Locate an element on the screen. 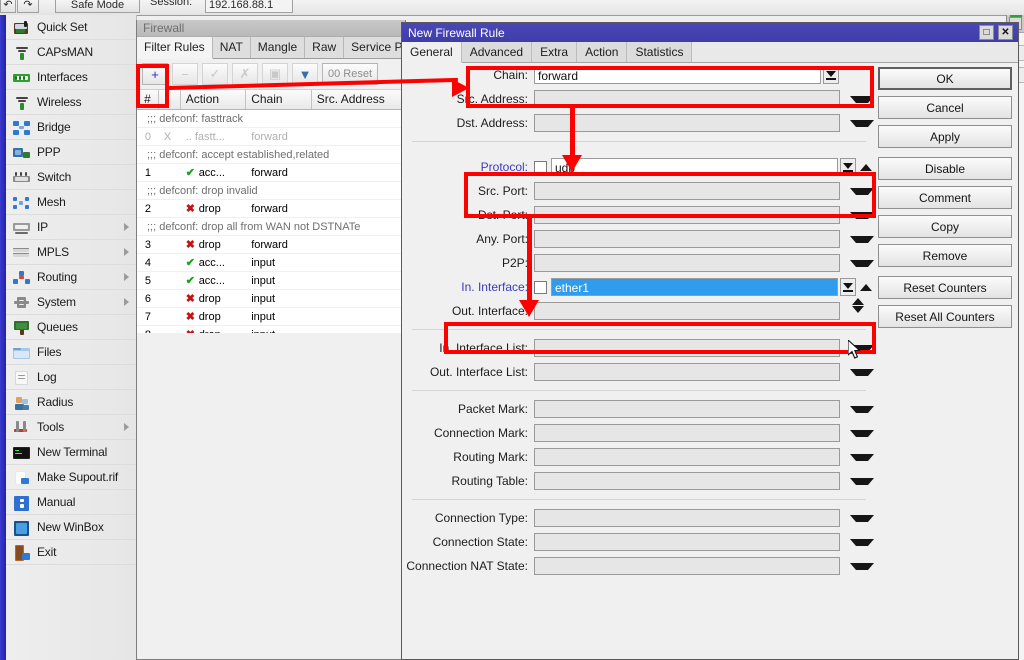  reset-counters-button: Reset Counters is located at coordinates (945, 287).